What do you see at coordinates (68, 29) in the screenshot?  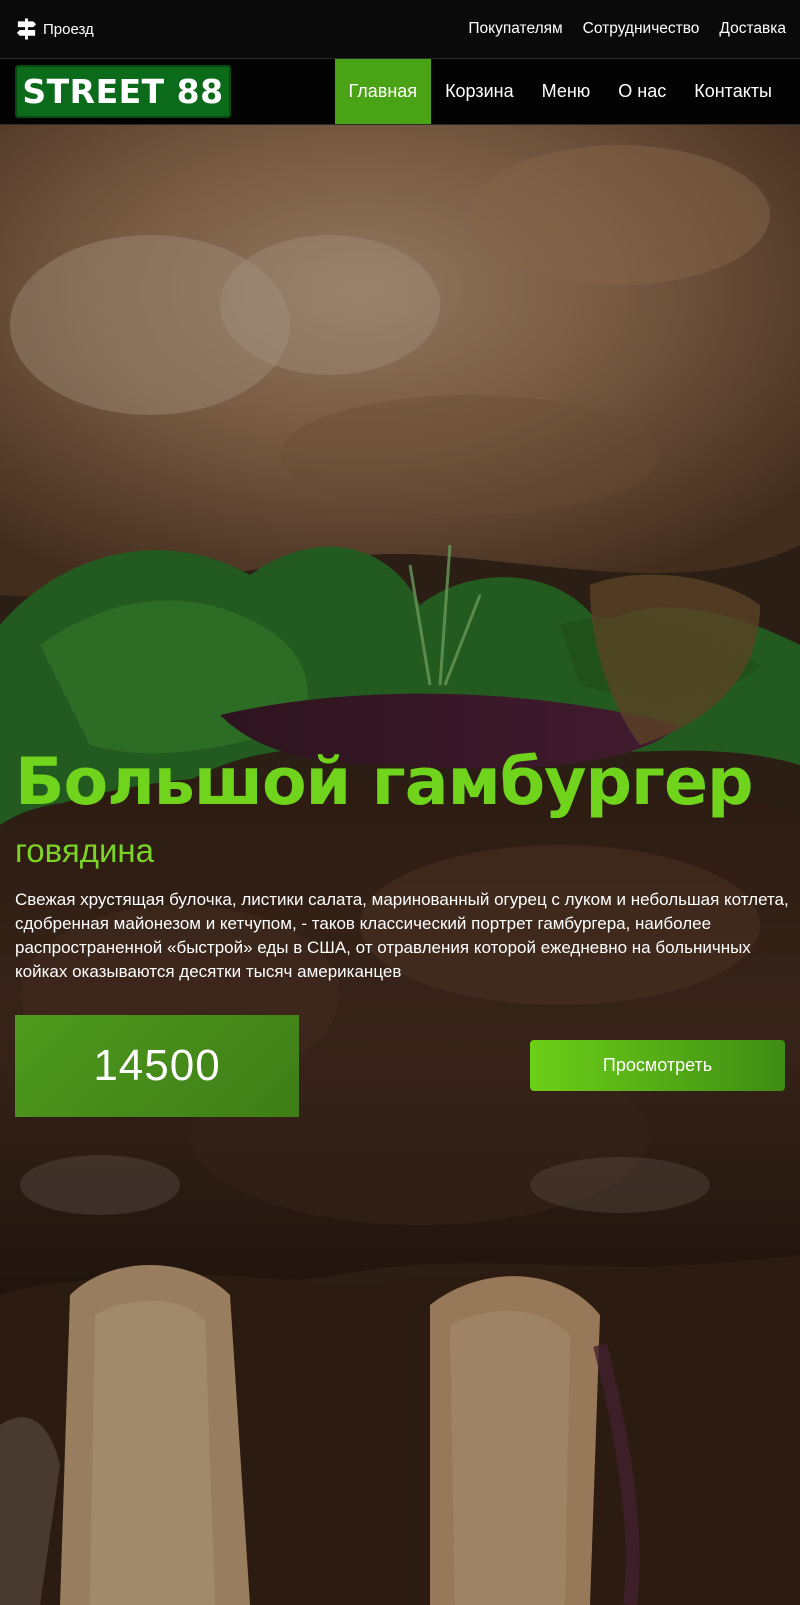 I see `route-label: Проезд` at bounding box center [68, 29].